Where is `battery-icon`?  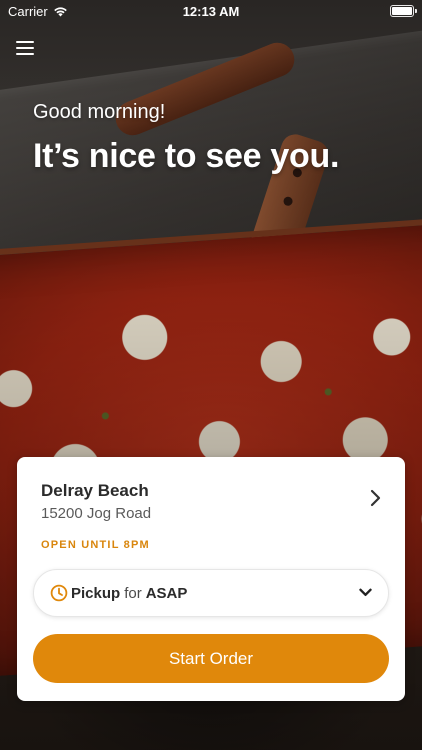
battery-icon is located at coordinates (403, 11).